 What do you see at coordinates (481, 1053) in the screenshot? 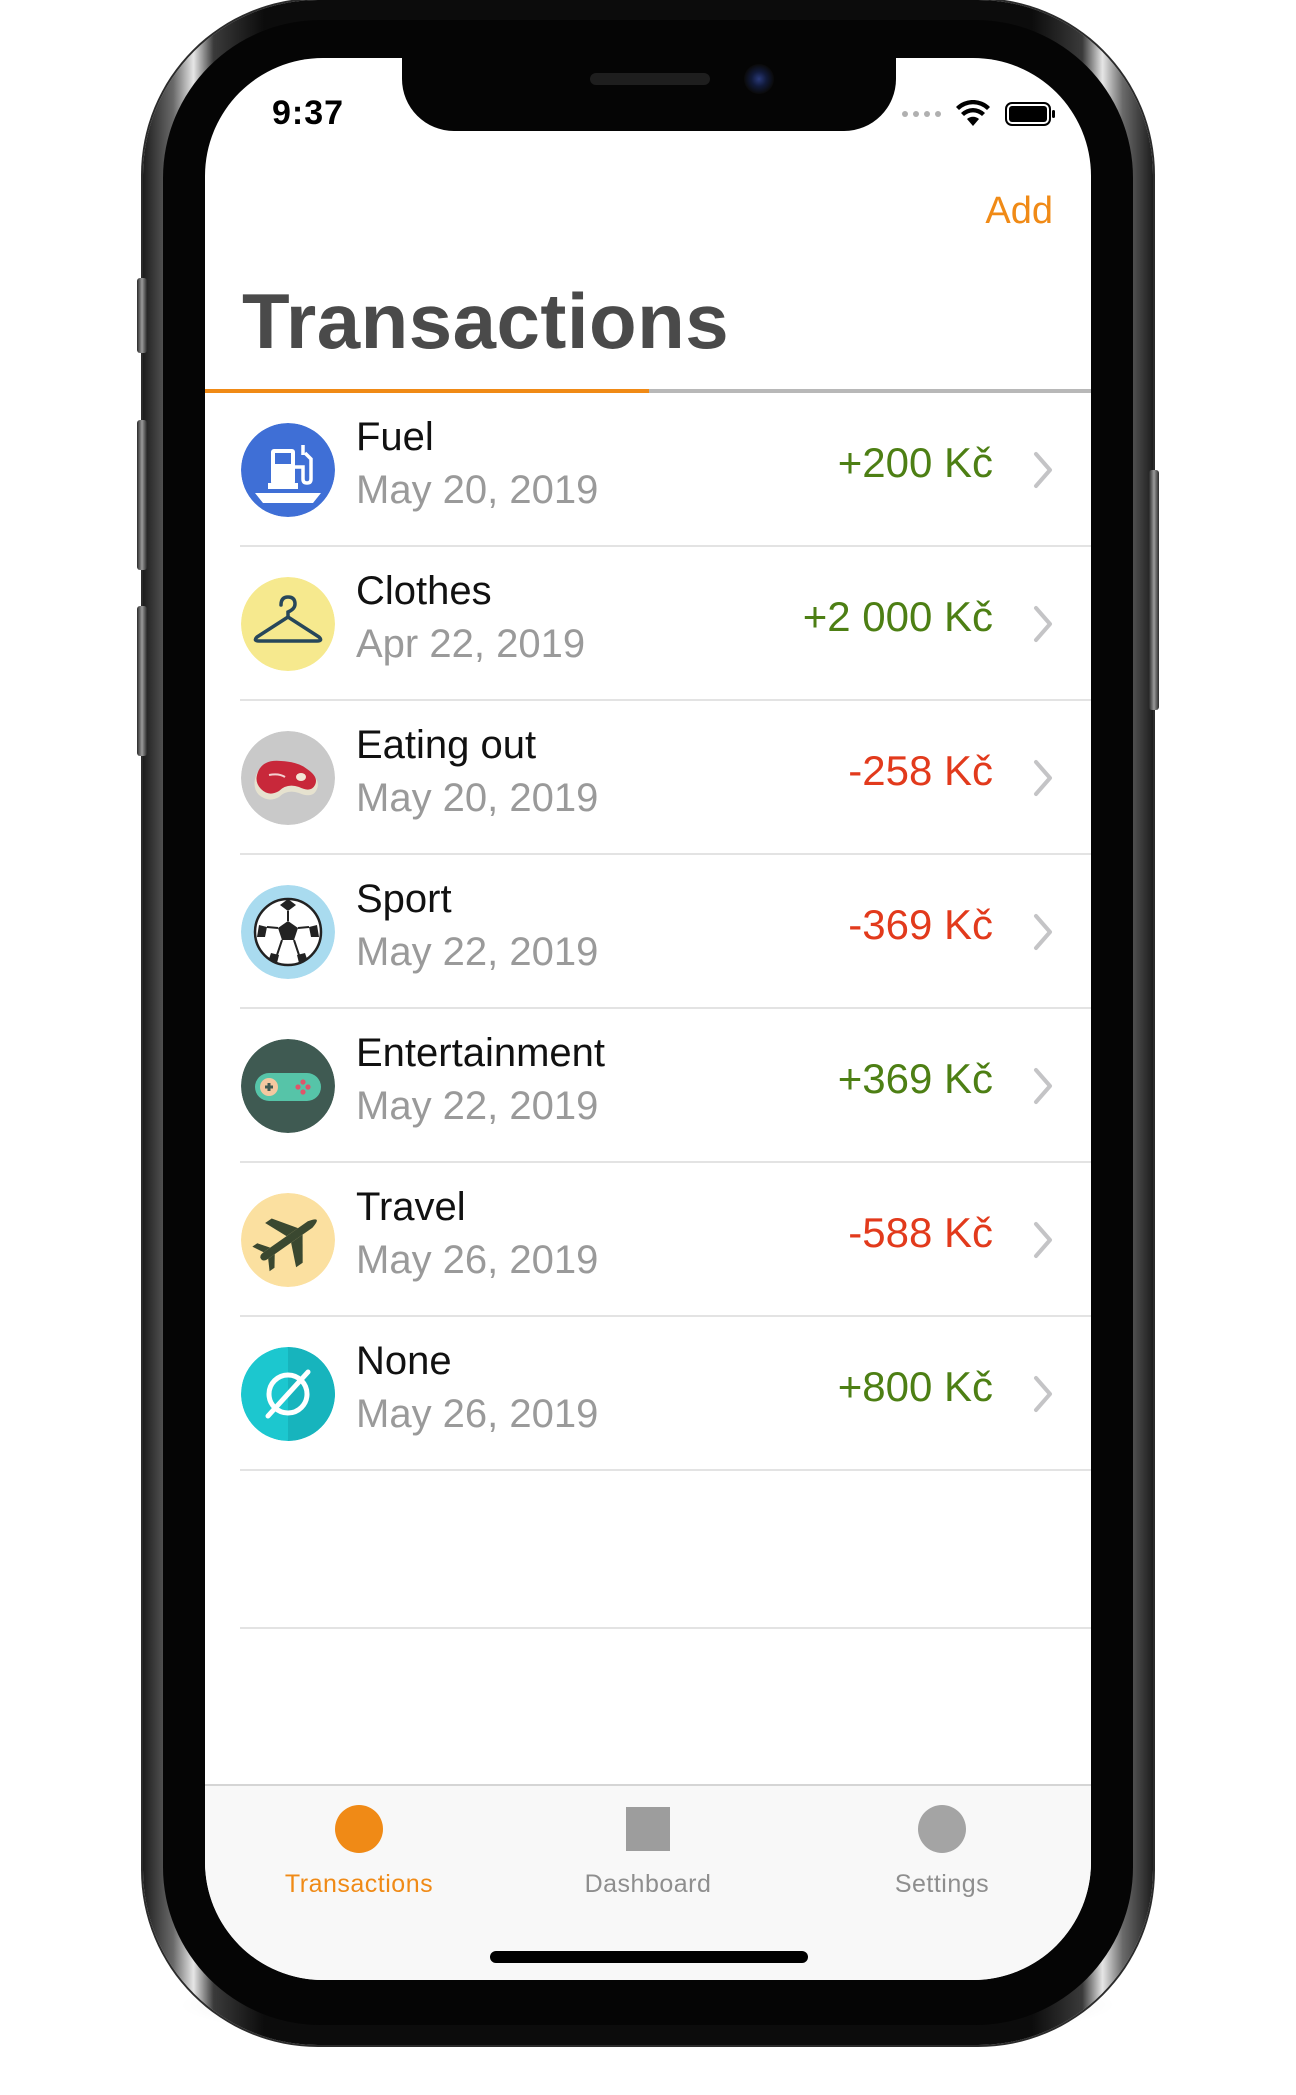
I see `transaction-name: Entertainment` at bounding box center [481, 1053].